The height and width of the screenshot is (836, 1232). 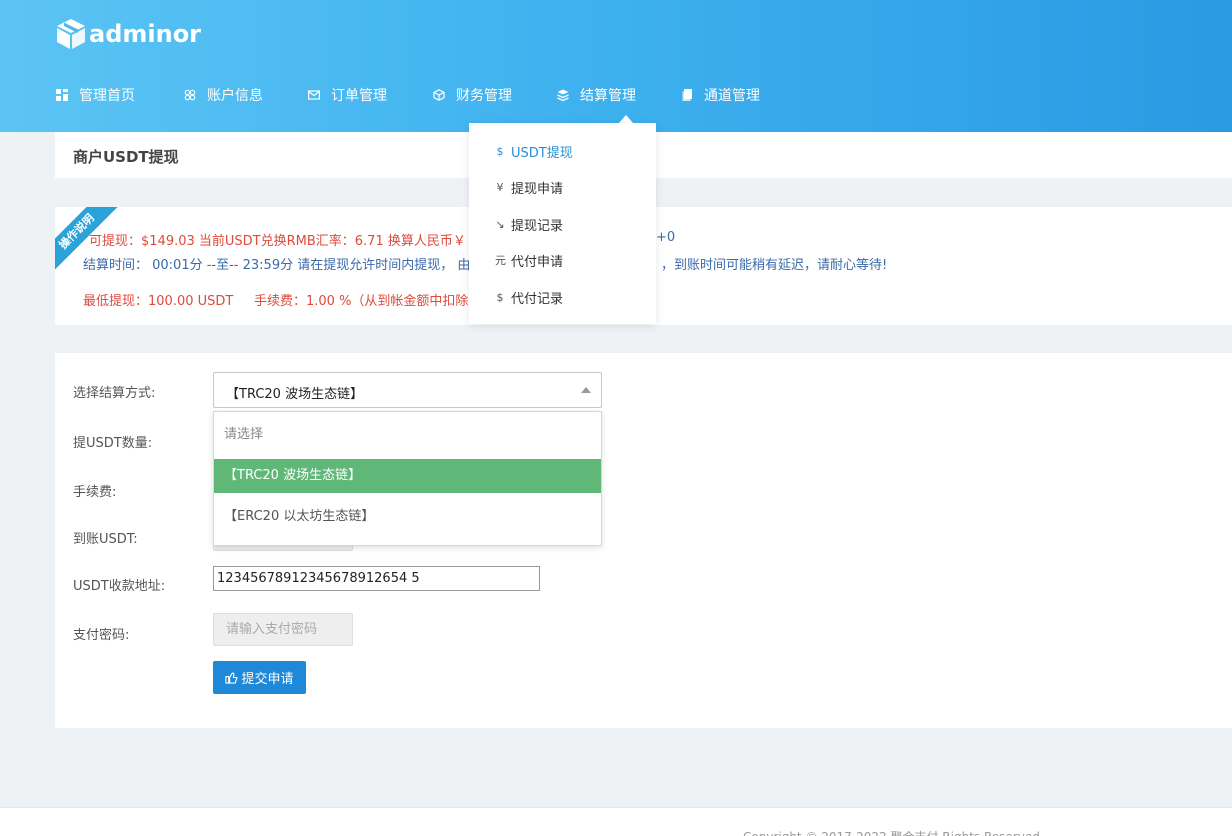 I want to click on fee-label: 手续费:, so click(x=95, y=492).